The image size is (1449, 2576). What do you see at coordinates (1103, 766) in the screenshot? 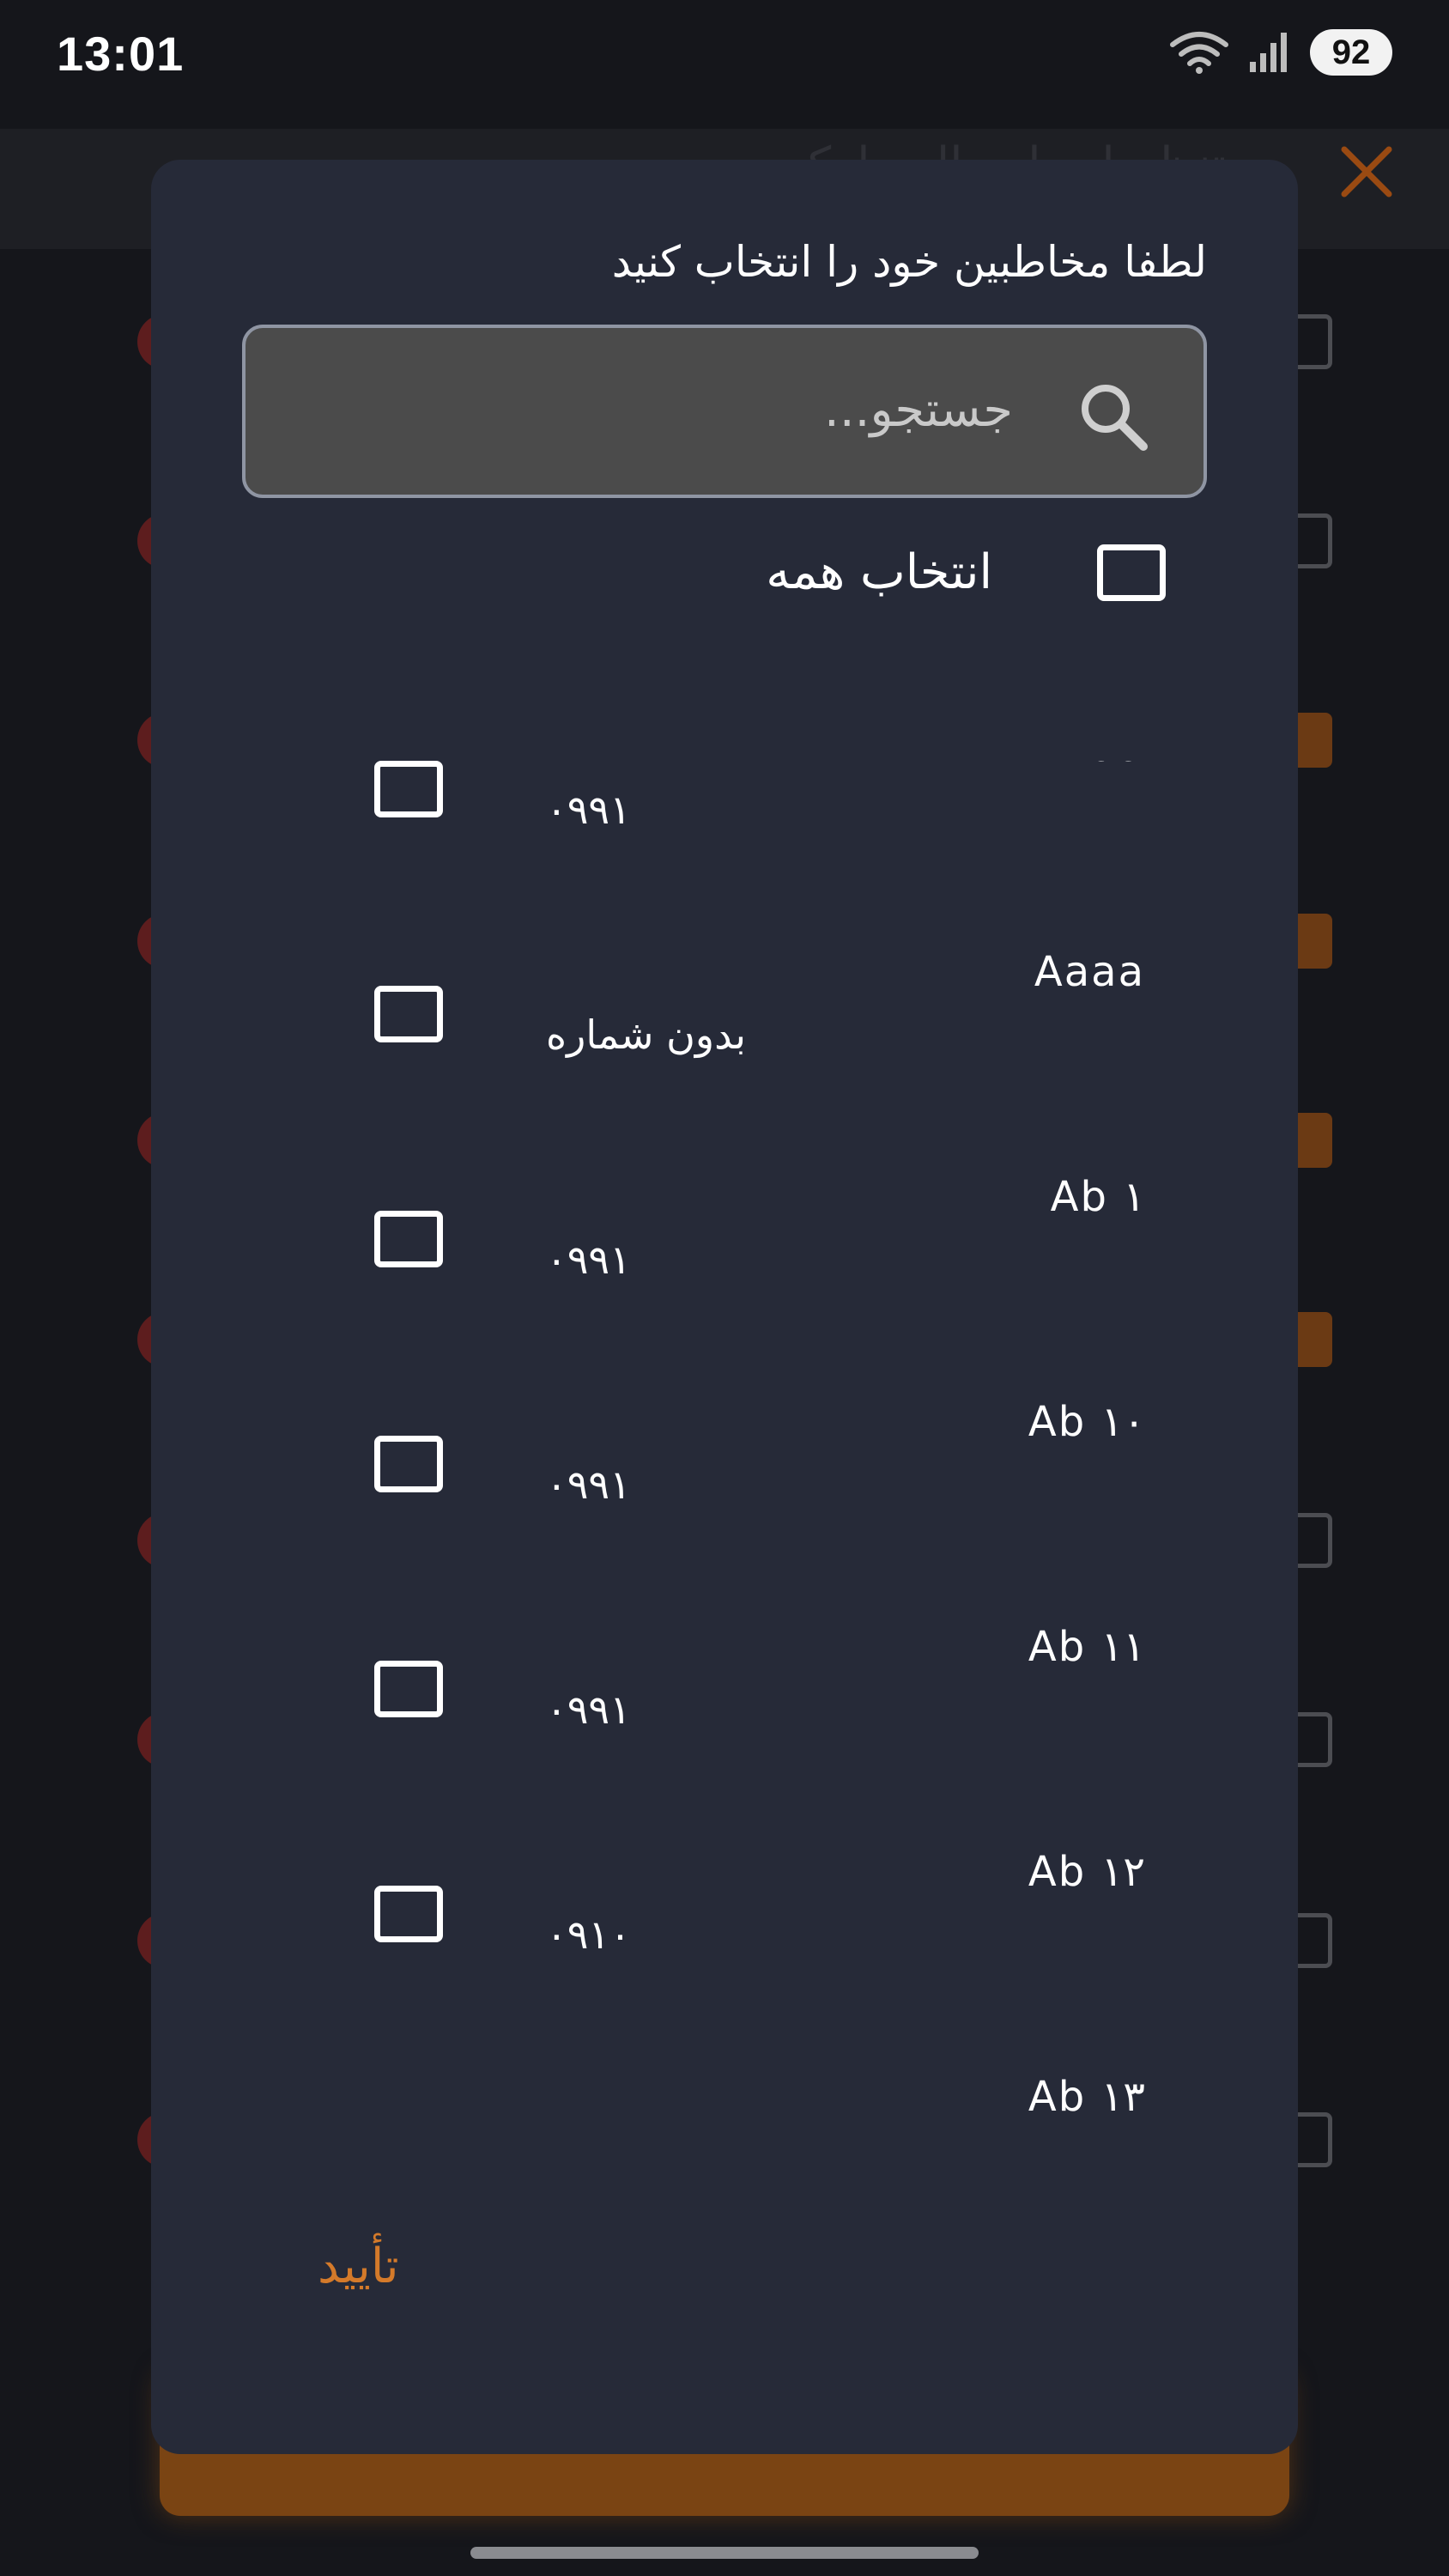
I see `contact-name: Aaa` at bounding box center [1103, 766].